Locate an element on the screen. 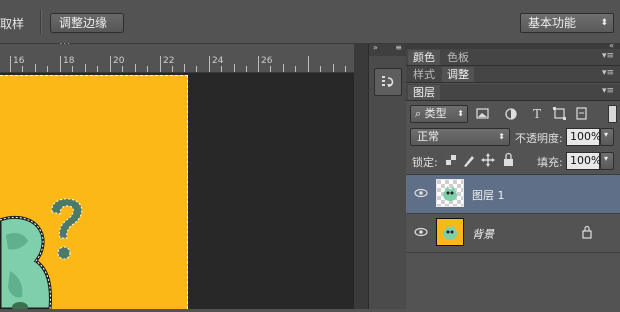 Image resolution: width=620 pixels, height=312 pixels. opacity-input: 100% is located at coordinates (583, 137).